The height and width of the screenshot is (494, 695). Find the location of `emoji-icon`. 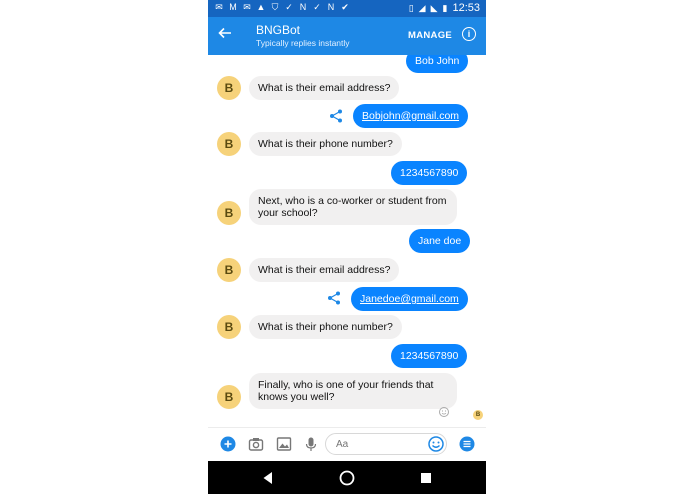

emoji-icon is located at coordinates (436, 444).